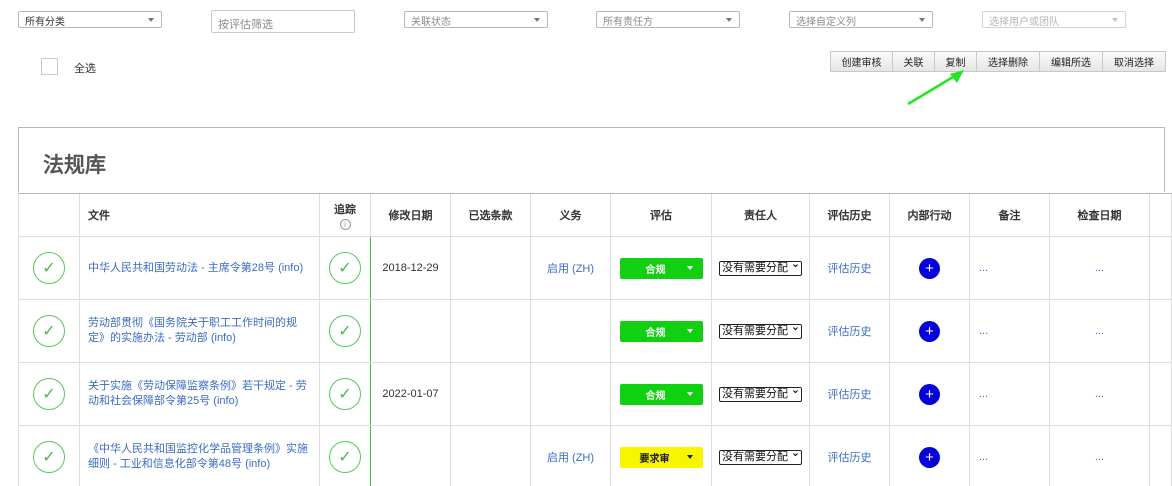 This screenshot has height=486, width=1172. I want to click on header-evaluation: 评估, so click(661, 215).